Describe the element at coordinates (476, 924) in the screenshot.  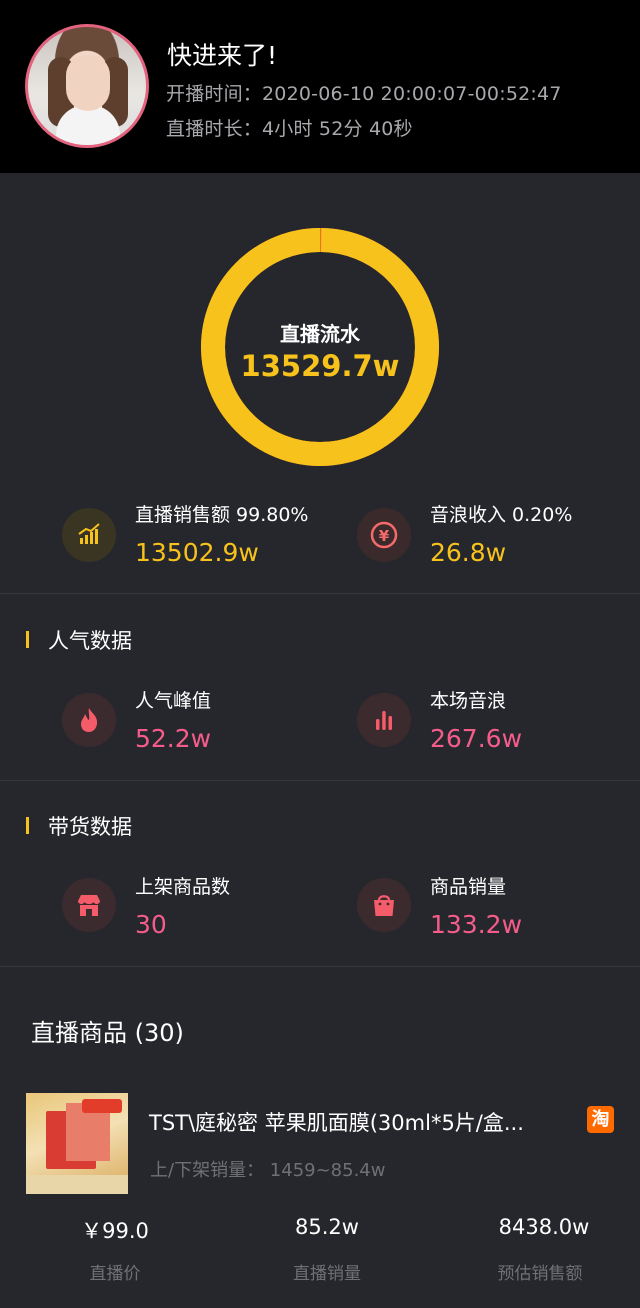
I see `goods-sold-value: 133.2w` at that location.